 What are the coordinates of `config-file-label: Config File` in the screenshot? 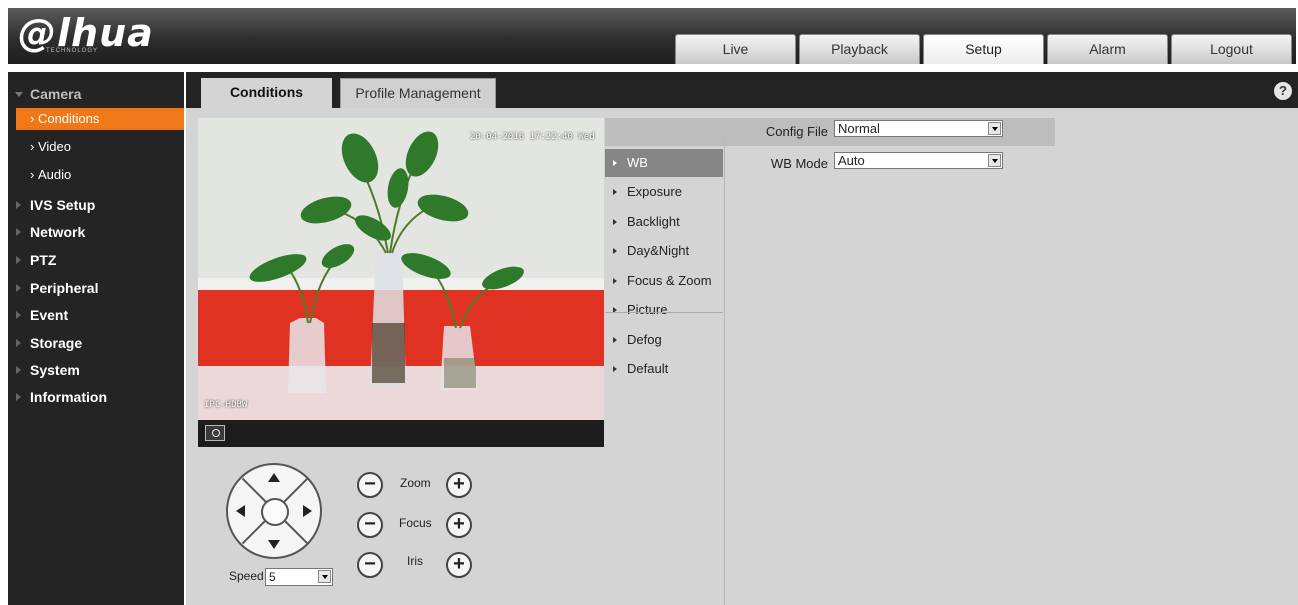 It's located at (796, 131).